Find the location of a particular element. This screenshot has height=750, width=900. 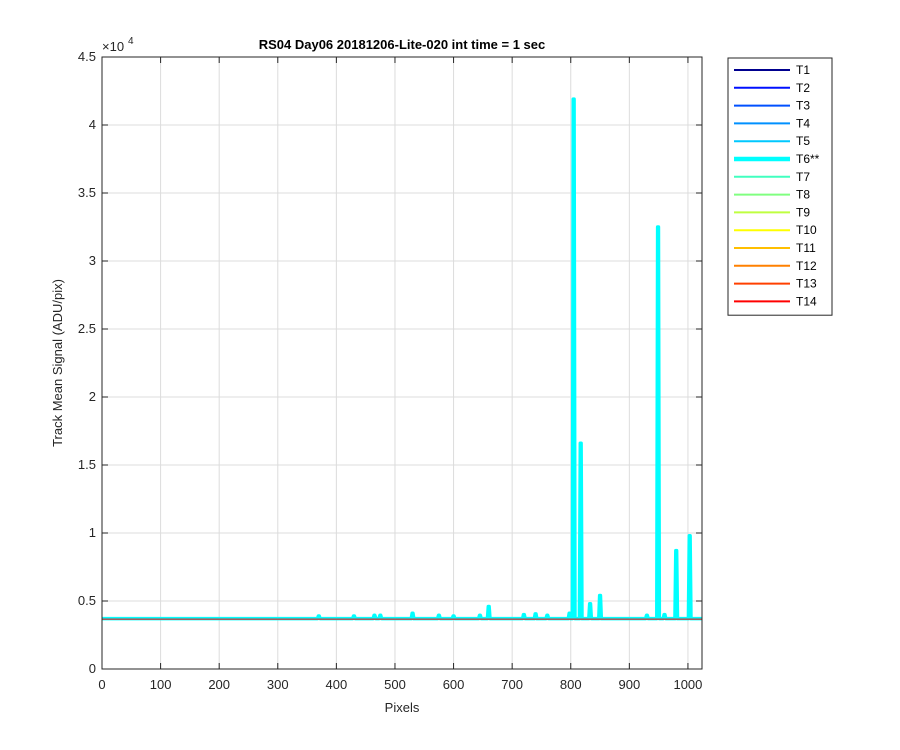

x-tick-label: 800 is located at coordinates (571, 684).